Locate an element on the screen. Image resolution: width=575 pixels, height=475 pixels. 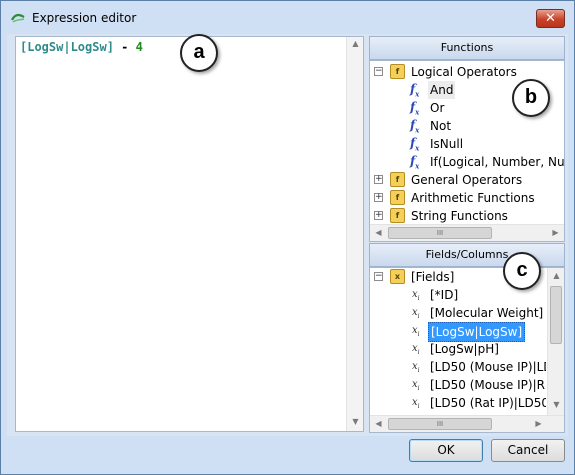
callout-a: a is located at coordinates (199, 53).